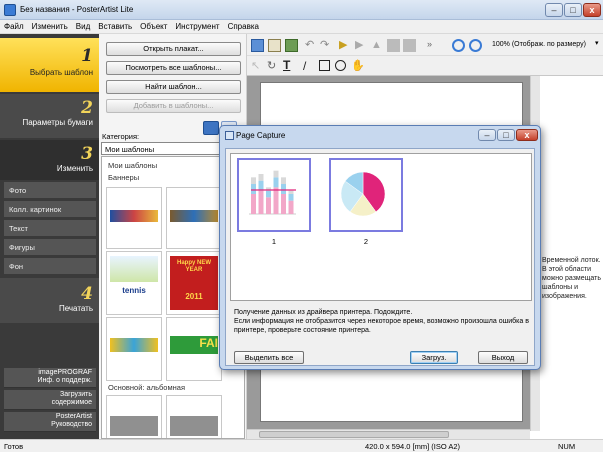 The image size is (603, 452). Describe the element at coordinates (573, 10) in the screenshot. I see `maximize-button: □` at that location.